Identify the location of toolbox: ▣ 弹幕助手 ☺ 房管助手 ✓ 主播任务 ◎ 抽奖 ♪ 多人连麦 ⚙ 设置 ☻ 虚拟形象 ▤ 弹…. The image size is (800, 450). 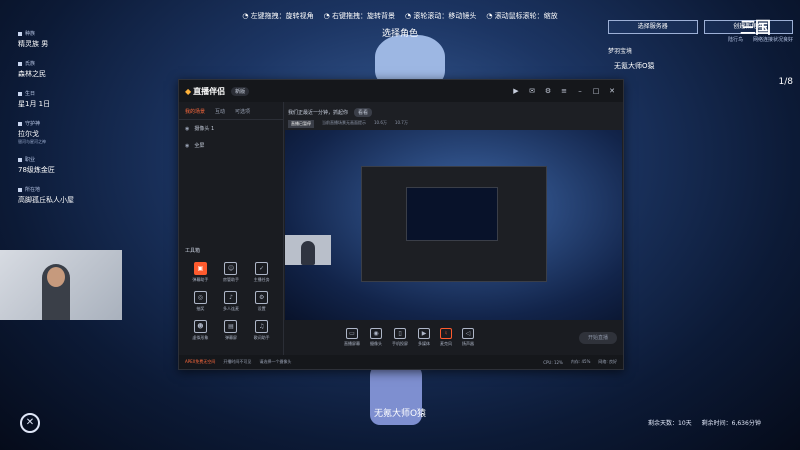
(231, 301).